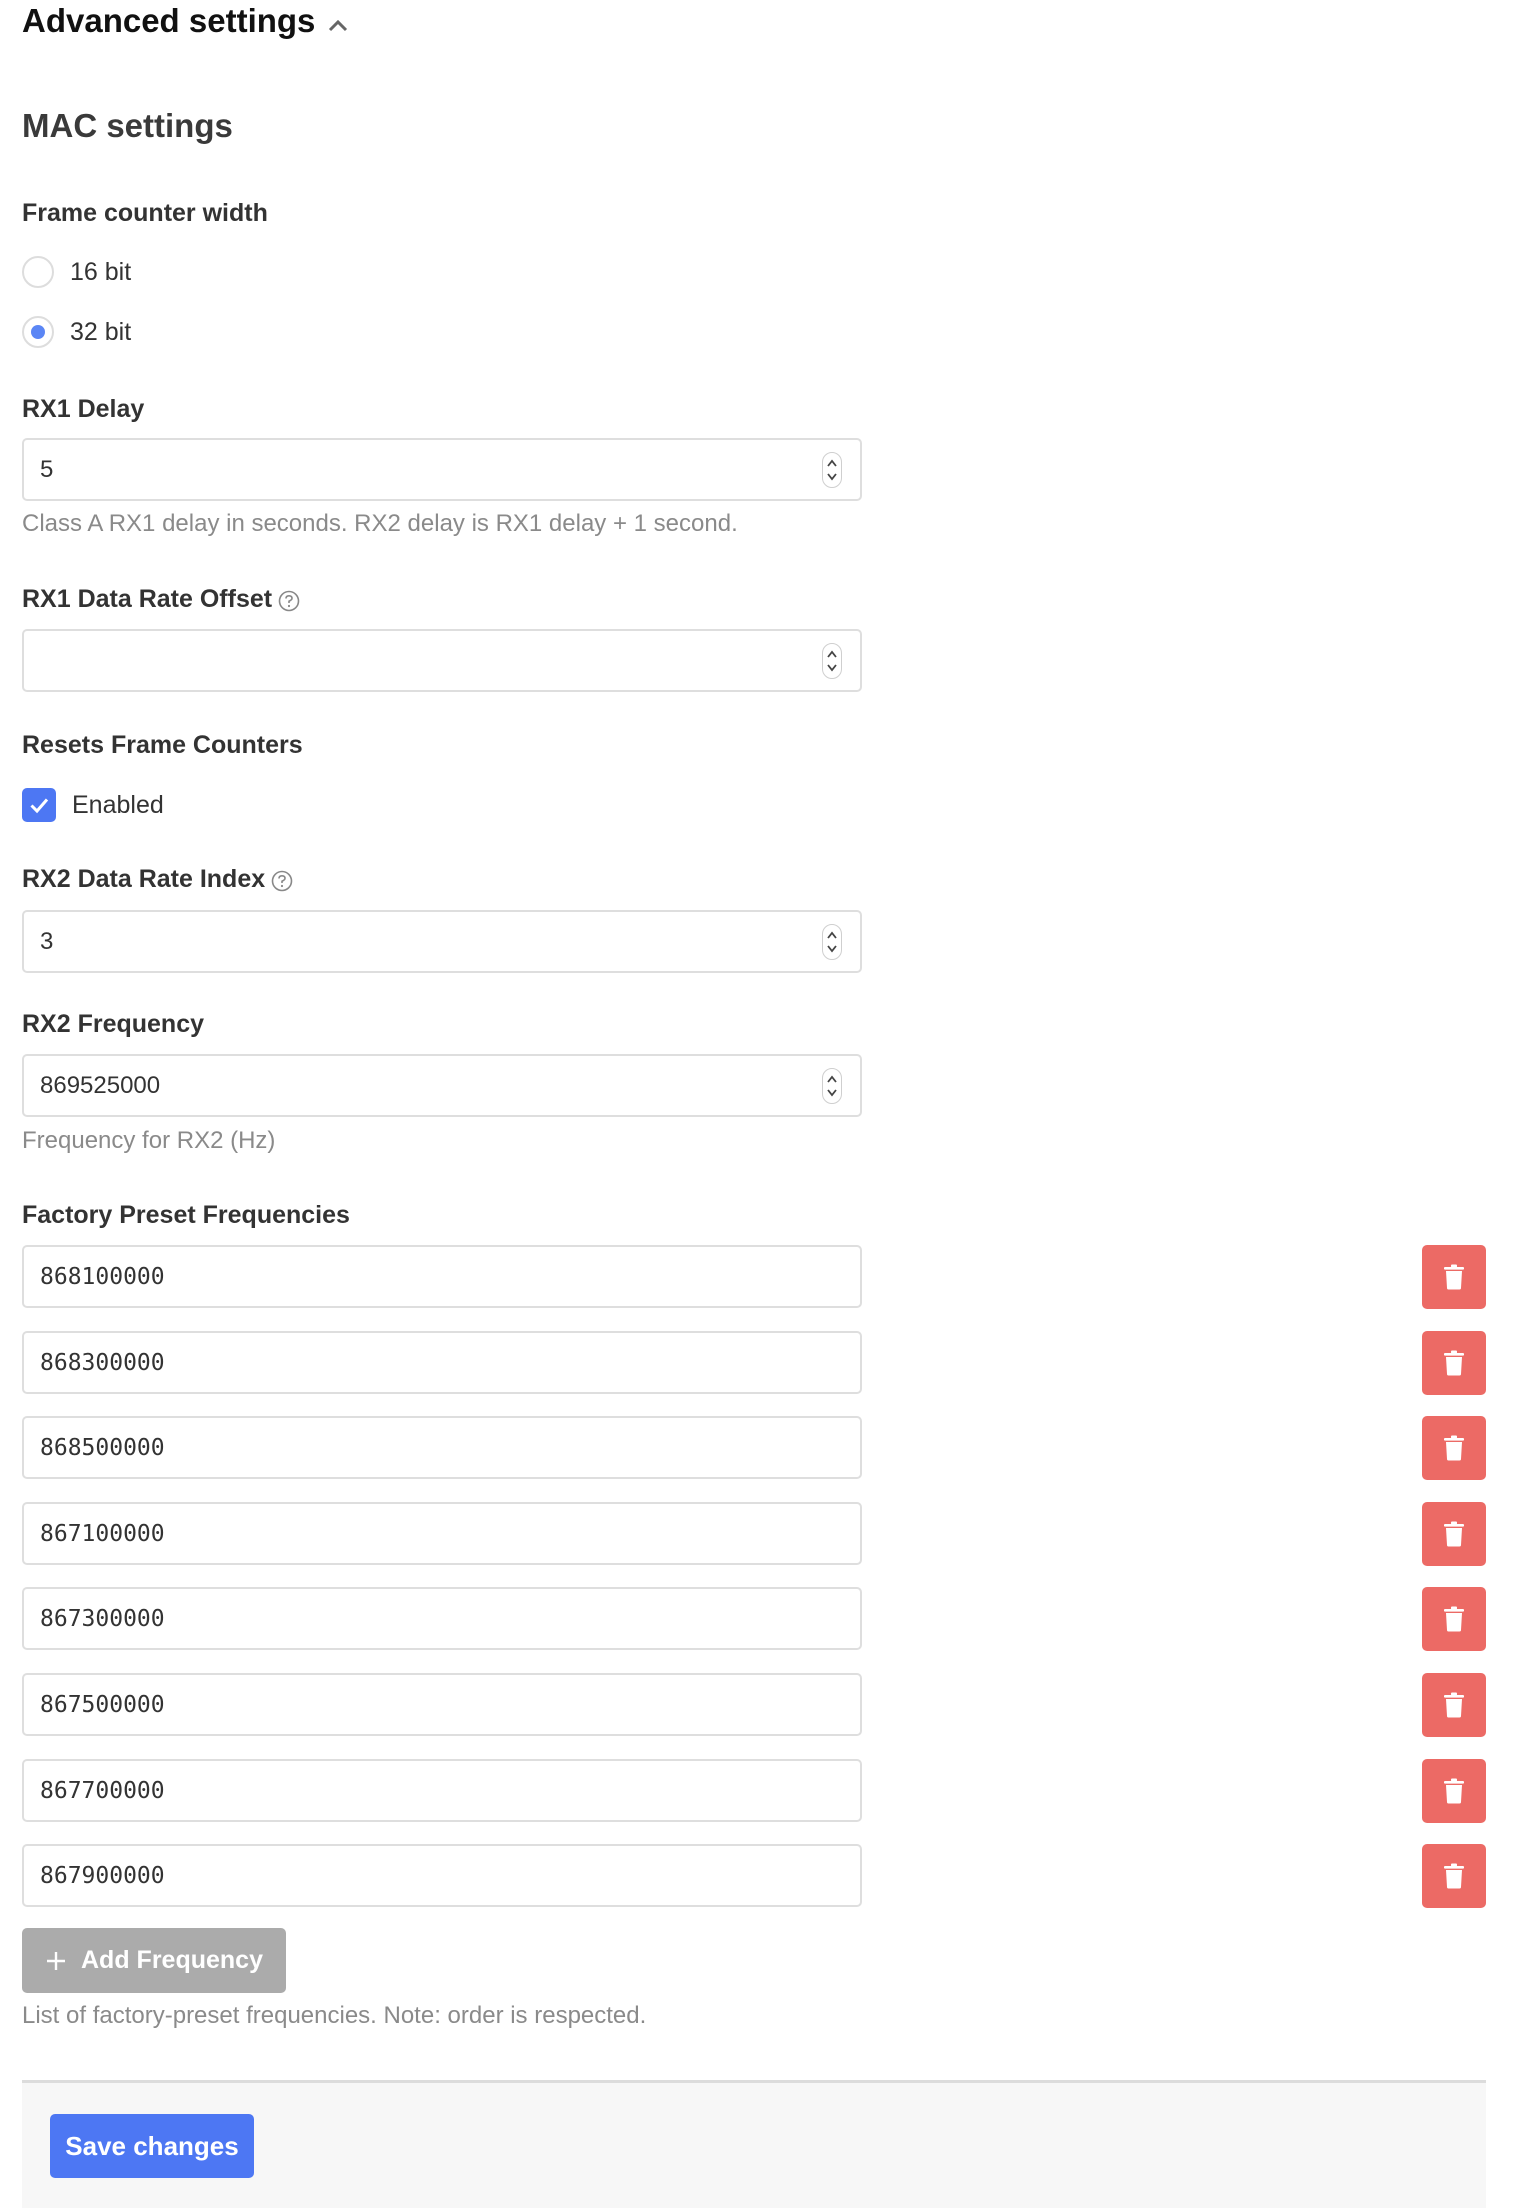 The width and height of the screenshot is (1531, 2208). I want to click on radio-dot, so click(38, 332).